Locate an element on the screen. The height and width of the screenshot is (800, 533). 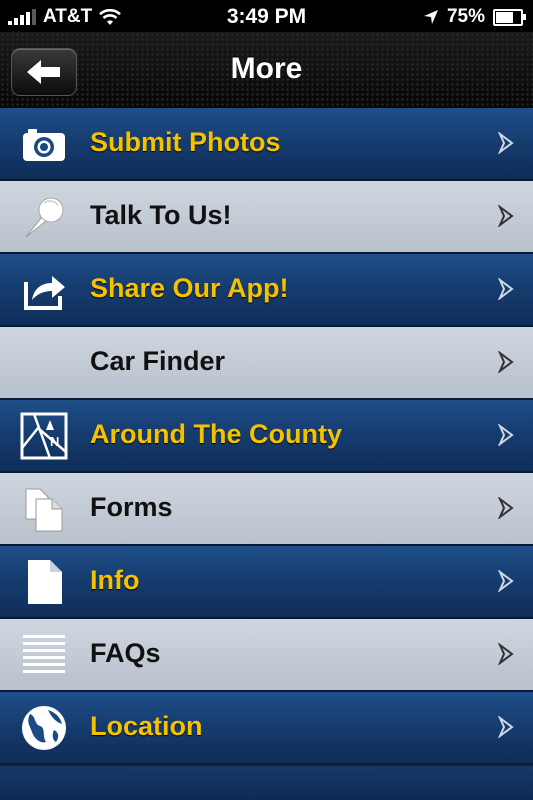
menu-item-around-the-county: N Around The County is located at coordinates (266, 436).